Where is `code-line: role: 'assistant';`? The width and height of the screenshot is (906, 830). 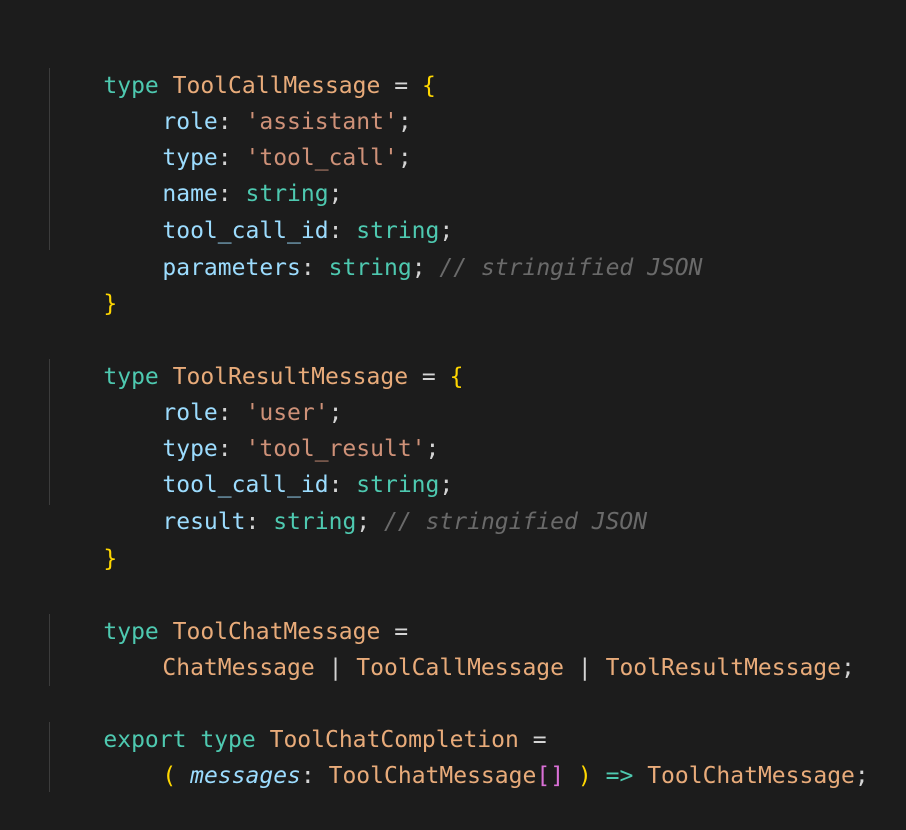 code-line: role: 'assistant'; is located at coordinates (229, 101).